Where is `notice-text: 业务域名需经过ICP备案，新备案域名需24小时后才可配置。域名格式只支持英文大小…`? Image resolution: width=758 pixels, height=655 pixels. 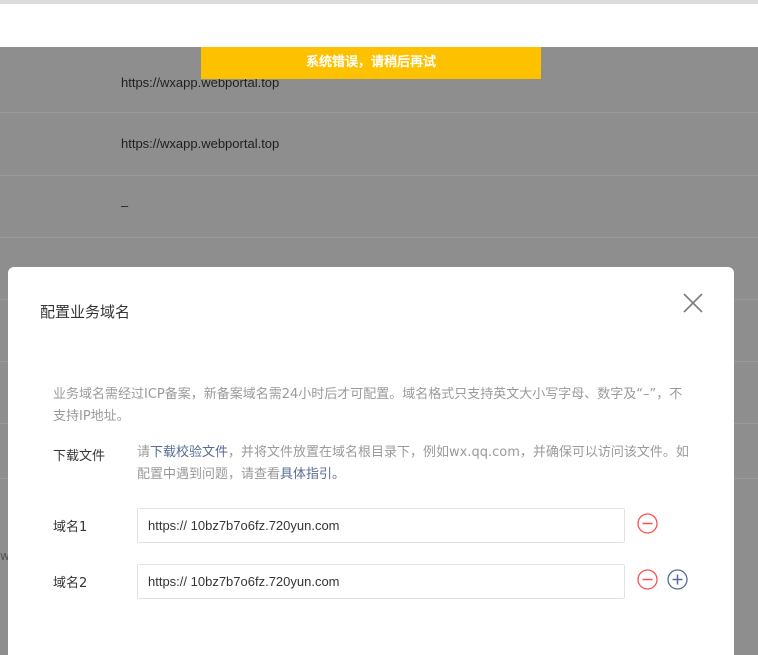
notice-text: 业务域名需经过ICP备案，新备案域名需24小时后才可配置。域名格式只支持英文大小… is located at coordinates (368, 405).